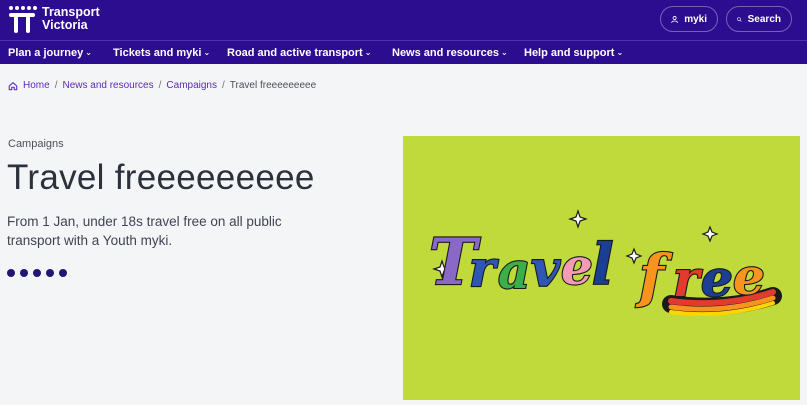 Image resolution: width=807 pixels, height=405 pixels. I want to click on myki-button: myki, so click(689, 19).